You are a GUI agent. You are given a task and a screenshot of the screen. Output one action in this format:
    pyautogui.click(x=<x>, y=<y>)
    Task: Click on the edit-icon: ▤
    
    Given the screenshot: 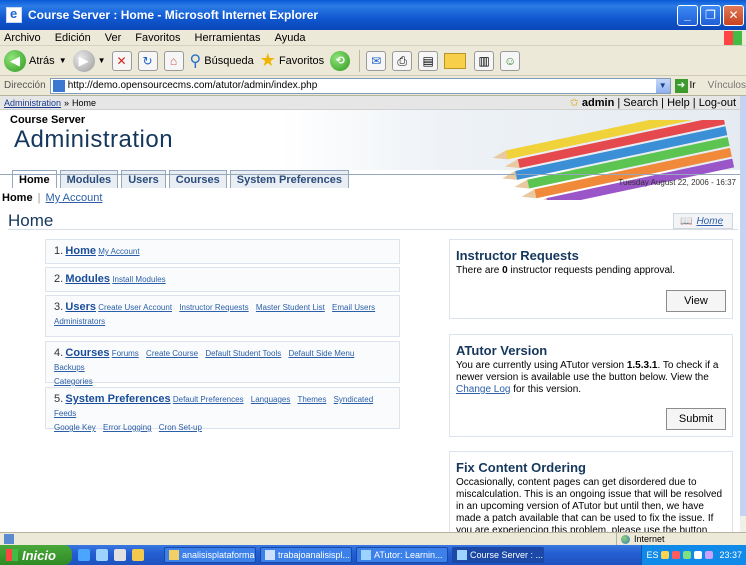 What is the action you would take?
    pyautogui.click(x=428, y=60)
    